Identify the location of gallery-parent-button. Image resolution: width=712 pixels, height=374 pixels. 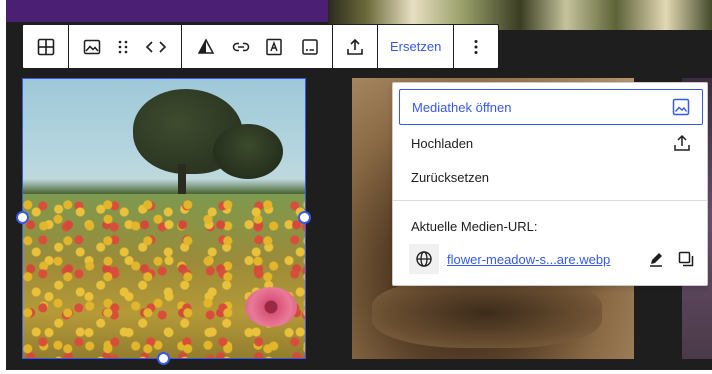
(45, 46).